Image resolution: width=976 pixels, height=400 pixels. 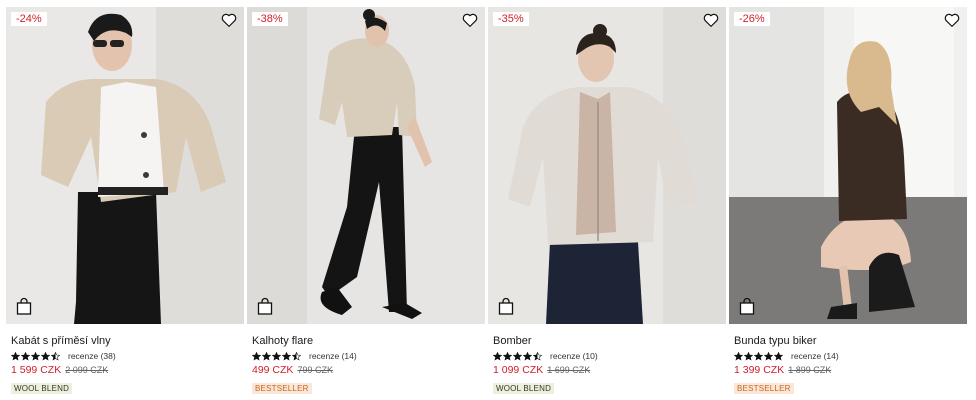 What do you see at coordinates (273, 370) in the screenshot?
I see `sale-price: 499 CZK` at bounding box center [273, 370].